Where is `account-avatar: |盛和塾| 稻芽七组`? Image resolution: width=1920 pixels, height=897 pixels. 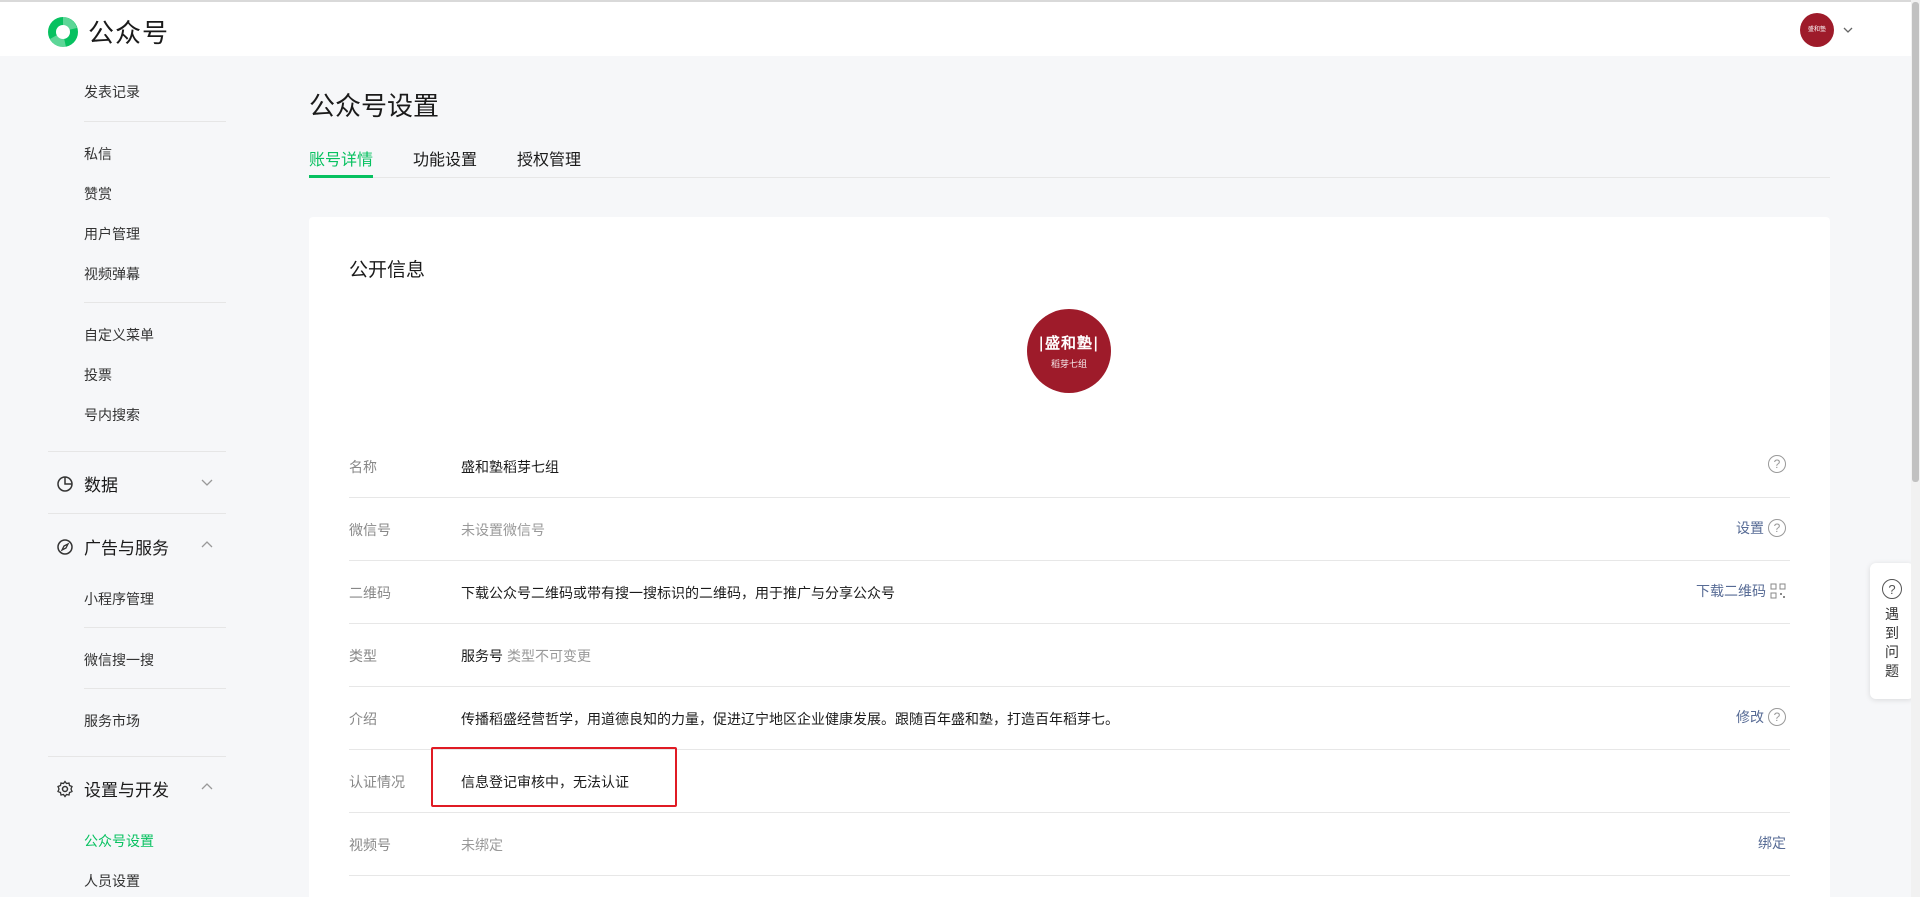 account-avatar: |盛和塾| 稻芽七组 is located at coordinates (1069, 351).